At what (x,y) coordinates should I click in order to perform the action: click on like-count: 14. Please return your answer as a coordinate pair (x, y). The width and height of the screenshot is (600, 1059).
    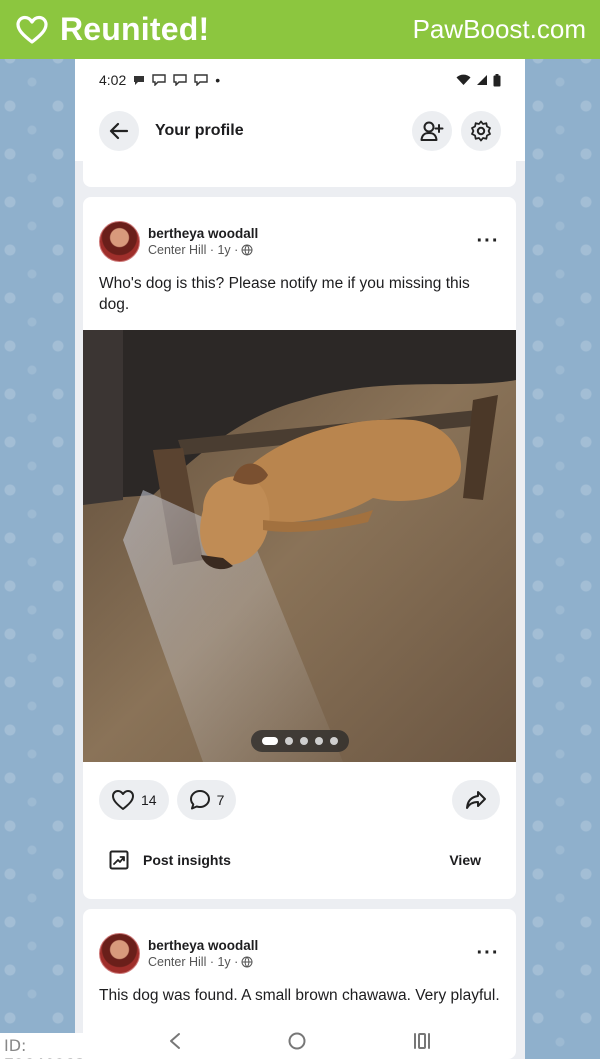
    Looking at the image, I should click on (149, 800).